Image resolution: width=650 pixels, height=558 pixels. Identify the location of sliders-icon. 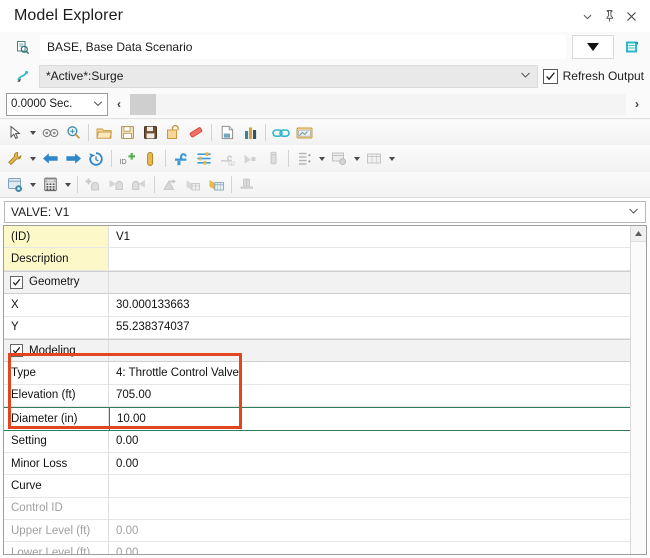
(204, 158).